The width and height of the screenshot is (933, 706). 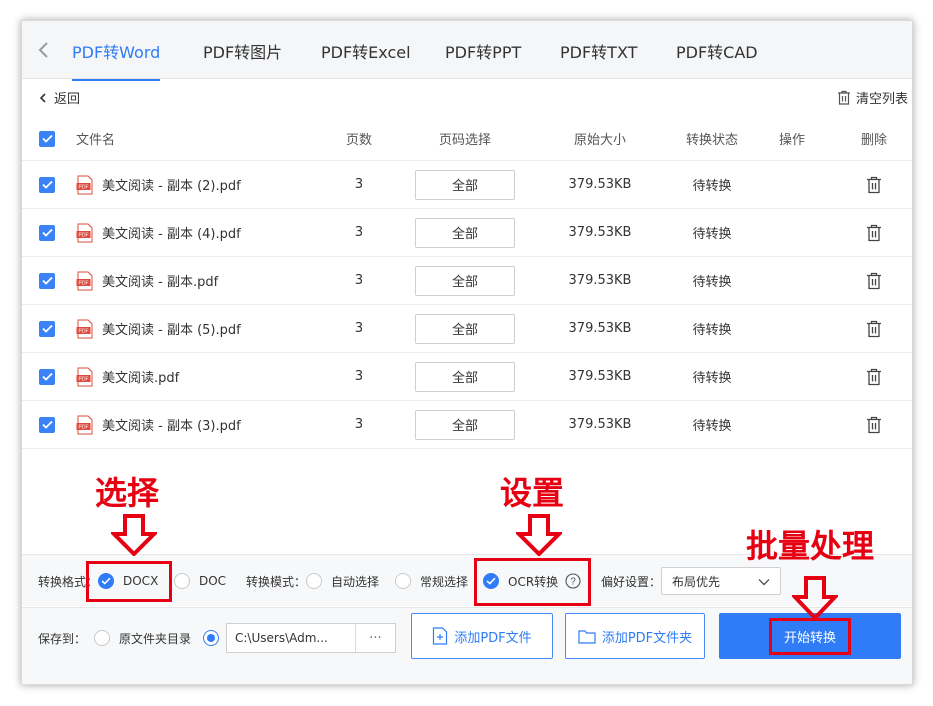 I want to click on folder-icon, so click(x=587, y=636).